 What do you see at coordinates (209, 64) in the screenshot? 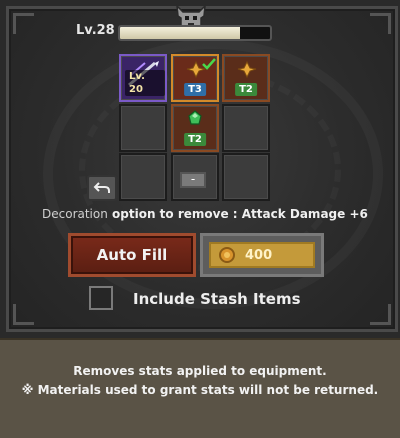
I see `checkmark-icon` at bounding box center [209, 64].